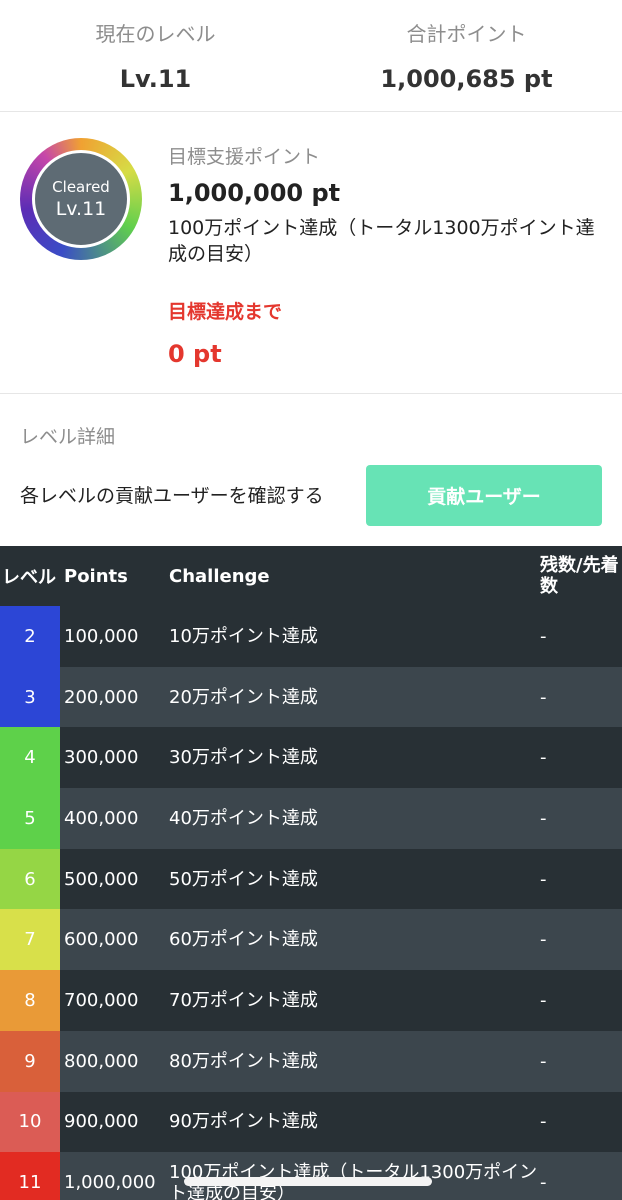 The height and width of the screenshot is (1200, 622). I want to click on summary-section: 現在のレベル Lv.11 合計ポイント 1,000,685 pt, so click(311, 56).